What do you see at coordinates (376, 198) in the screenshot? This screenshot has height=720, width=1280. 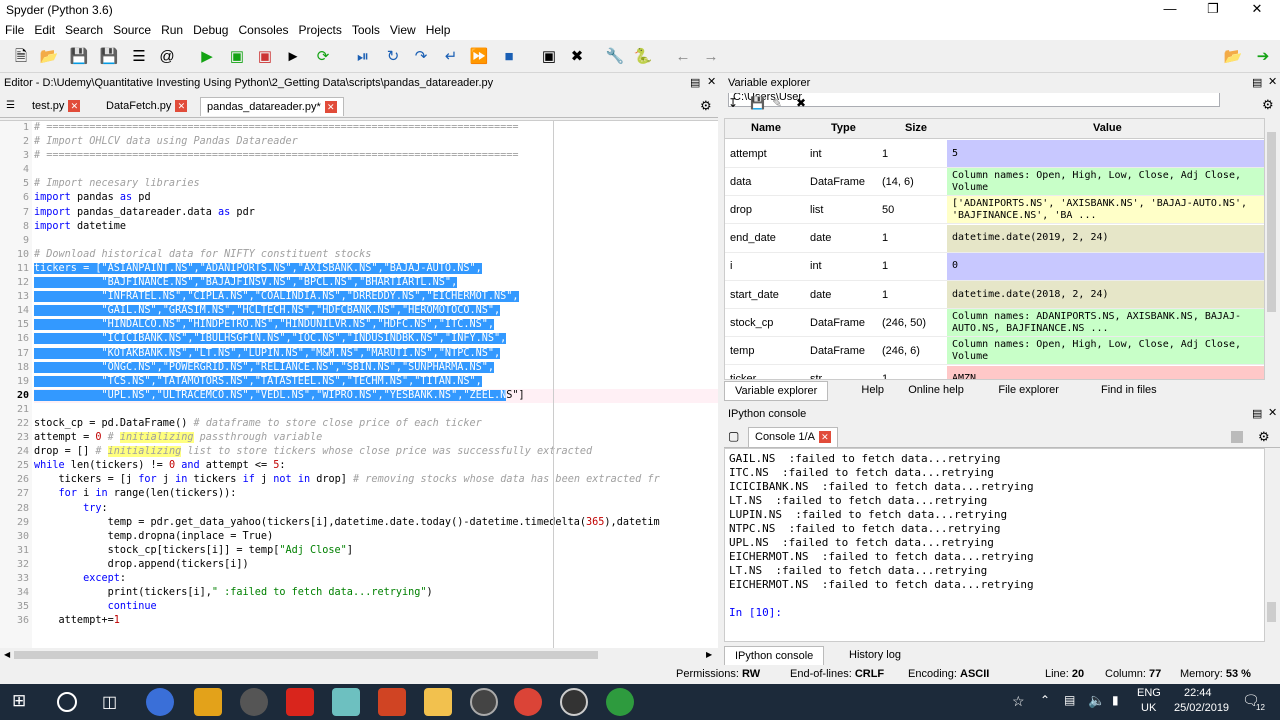 I see `code-line: import pandas as pd` at bounding box center [376, 198].